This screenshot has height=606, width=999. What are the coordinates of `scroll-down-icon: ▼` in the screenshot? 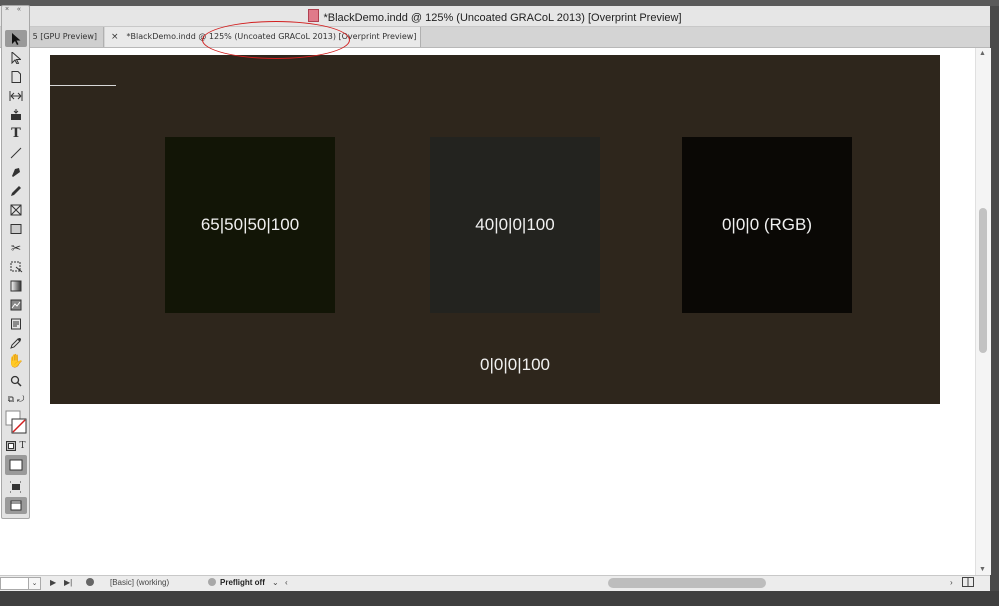 It's located at (982, 569).